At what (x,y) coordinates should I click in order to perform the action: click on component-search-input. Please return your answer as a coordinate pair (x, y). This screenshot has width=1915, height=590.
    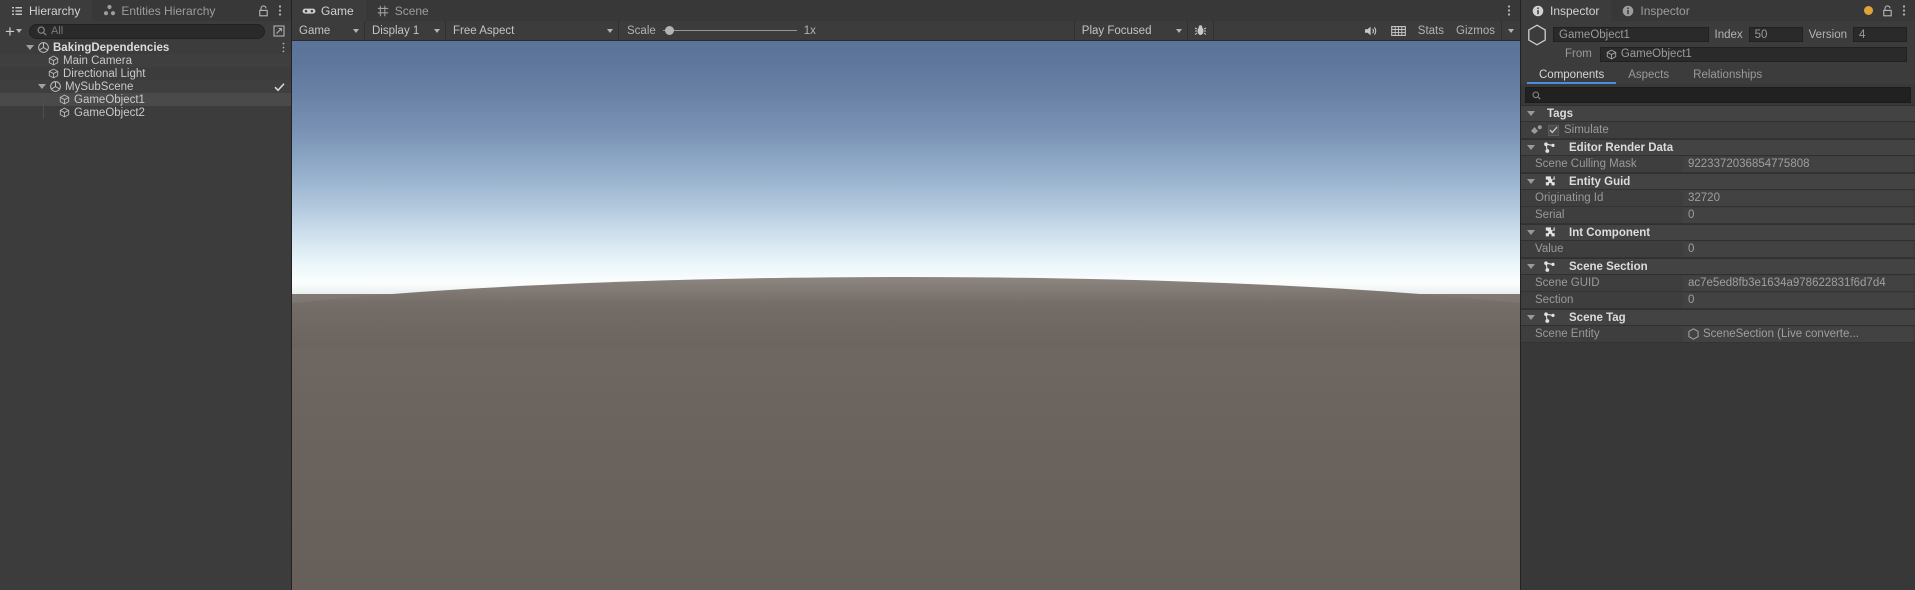
    Looking at the image, I should click on (1718, 95).